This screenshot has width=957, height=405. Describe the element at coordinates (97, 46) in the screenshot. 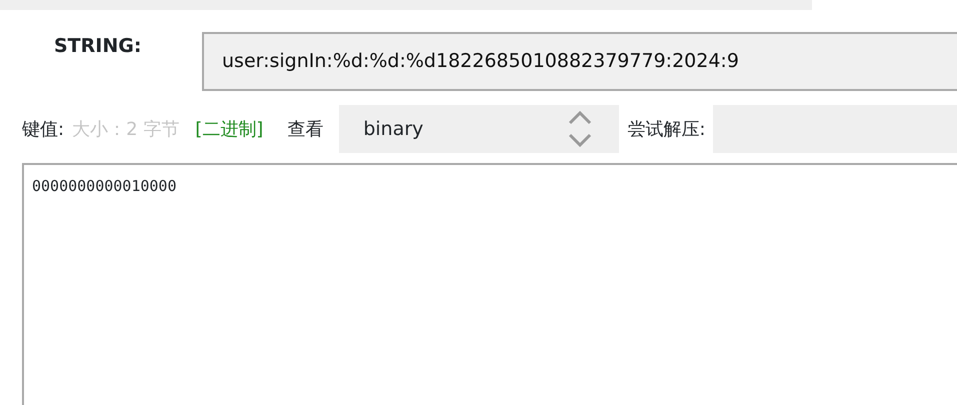

I see `key-type-label: STRING:` at that location.